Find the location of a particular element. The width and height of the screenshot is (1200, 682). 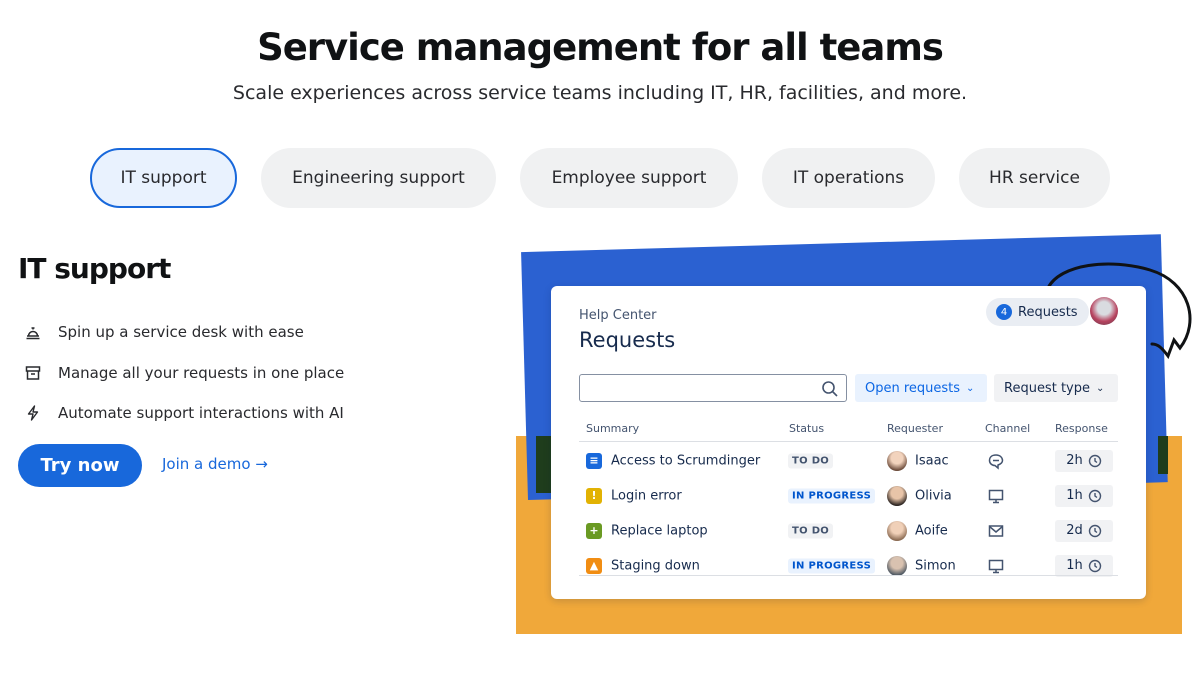

tab-engineering-support: Engineering support is located at coordinates (378, 178).